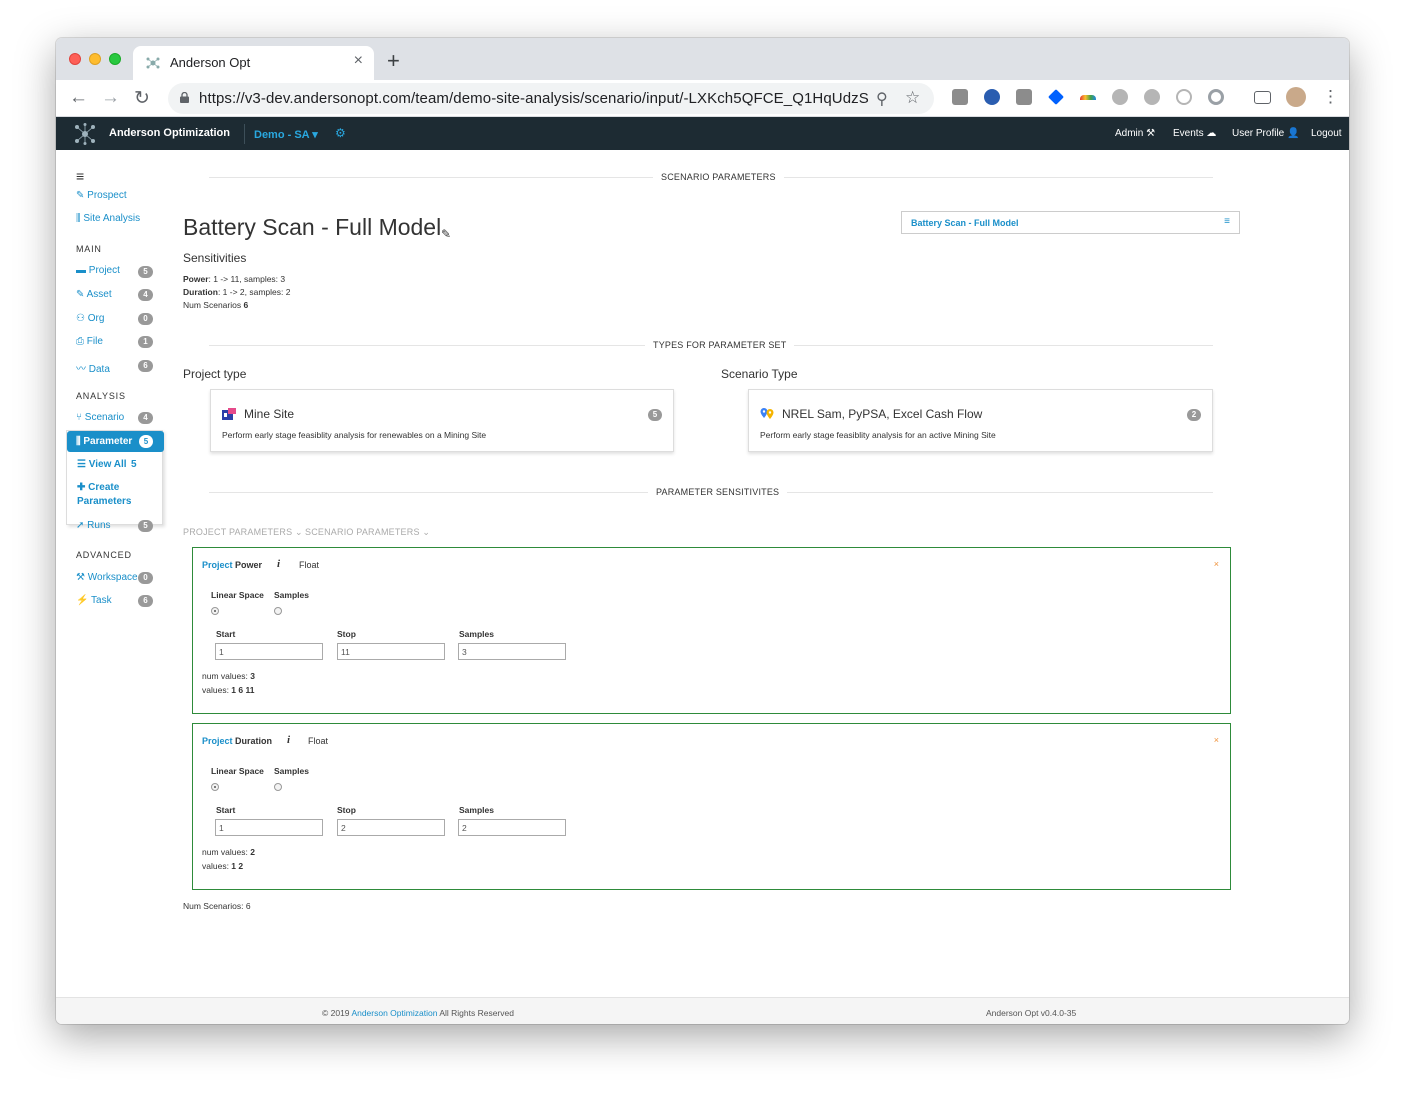 The image size is (1405, 1099). I want to click on gear-icon: ⚙, so click(340, 133).